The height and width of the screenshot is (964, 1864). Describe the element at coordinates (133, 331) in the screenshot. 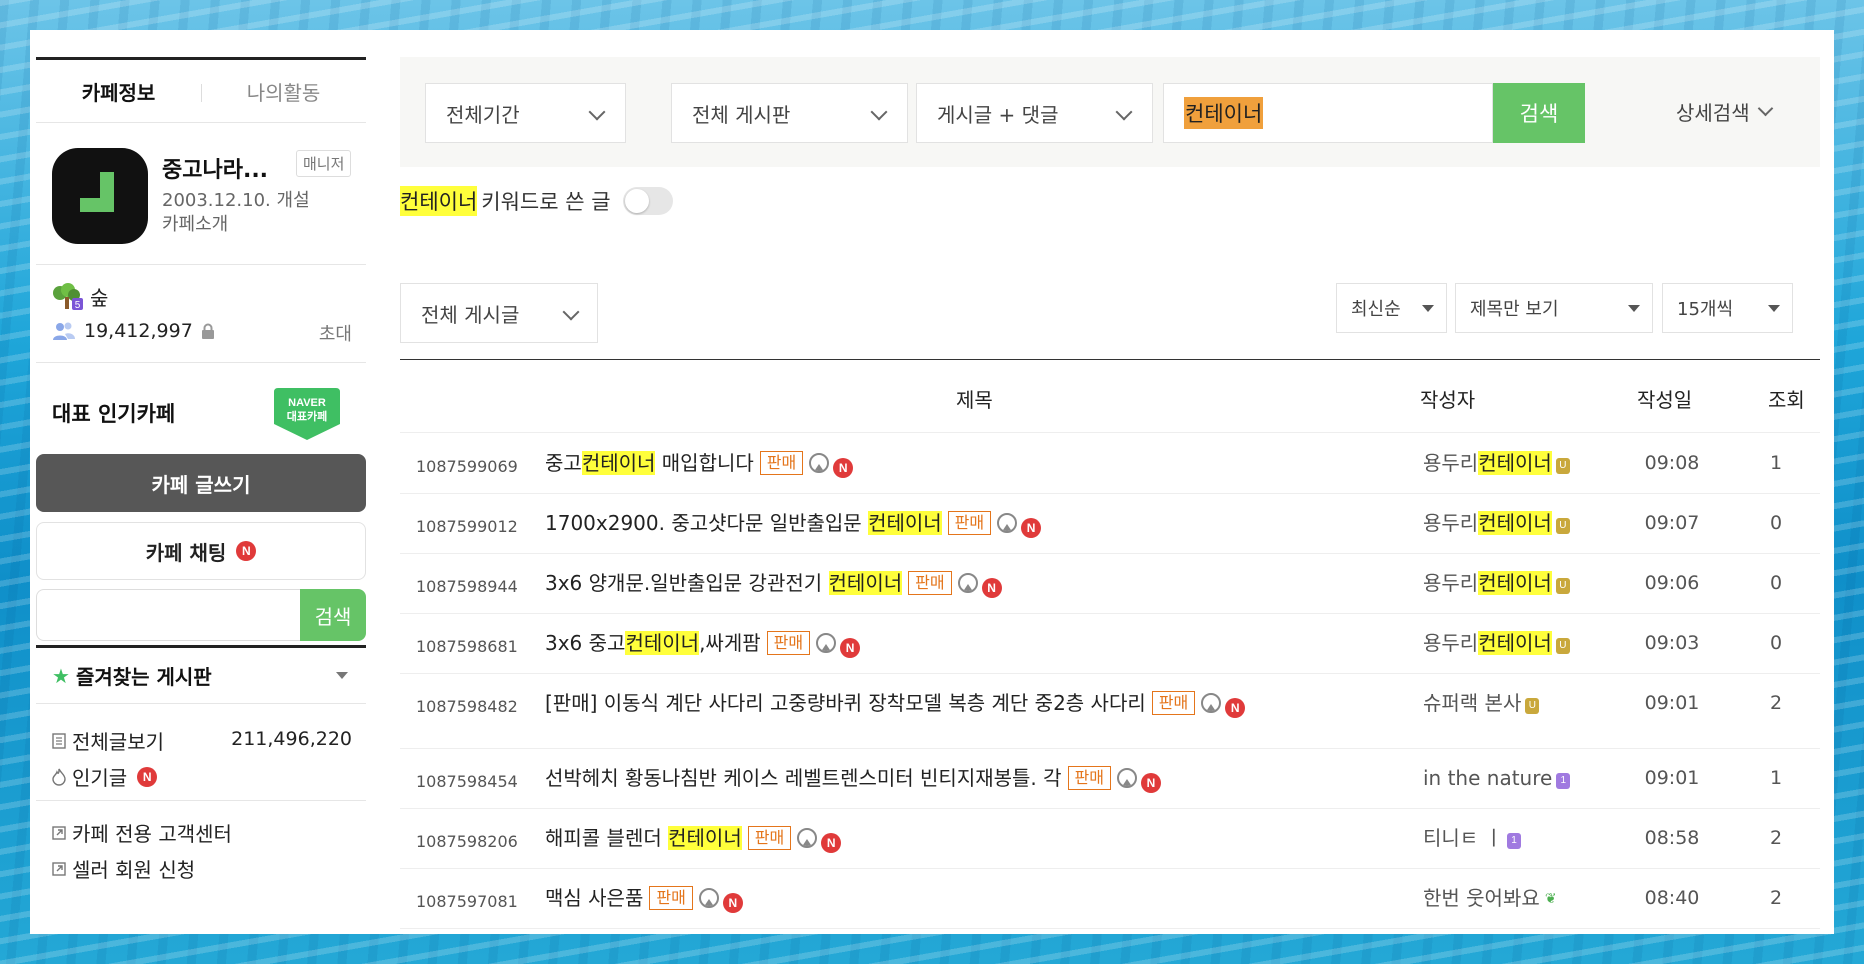

I see `member-count: 19,412,997` at that location.